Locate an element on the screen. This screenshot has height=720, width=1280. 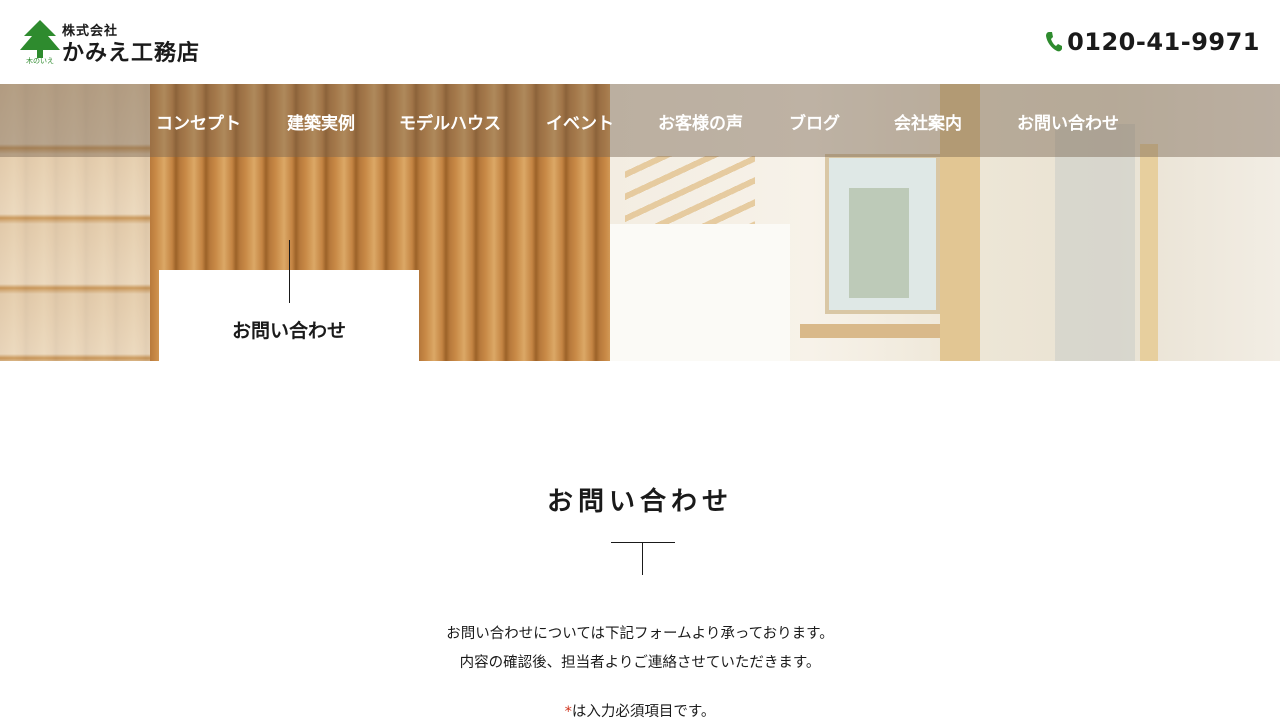
page-title: お問い合わせ is located at coordinates (639, 502).